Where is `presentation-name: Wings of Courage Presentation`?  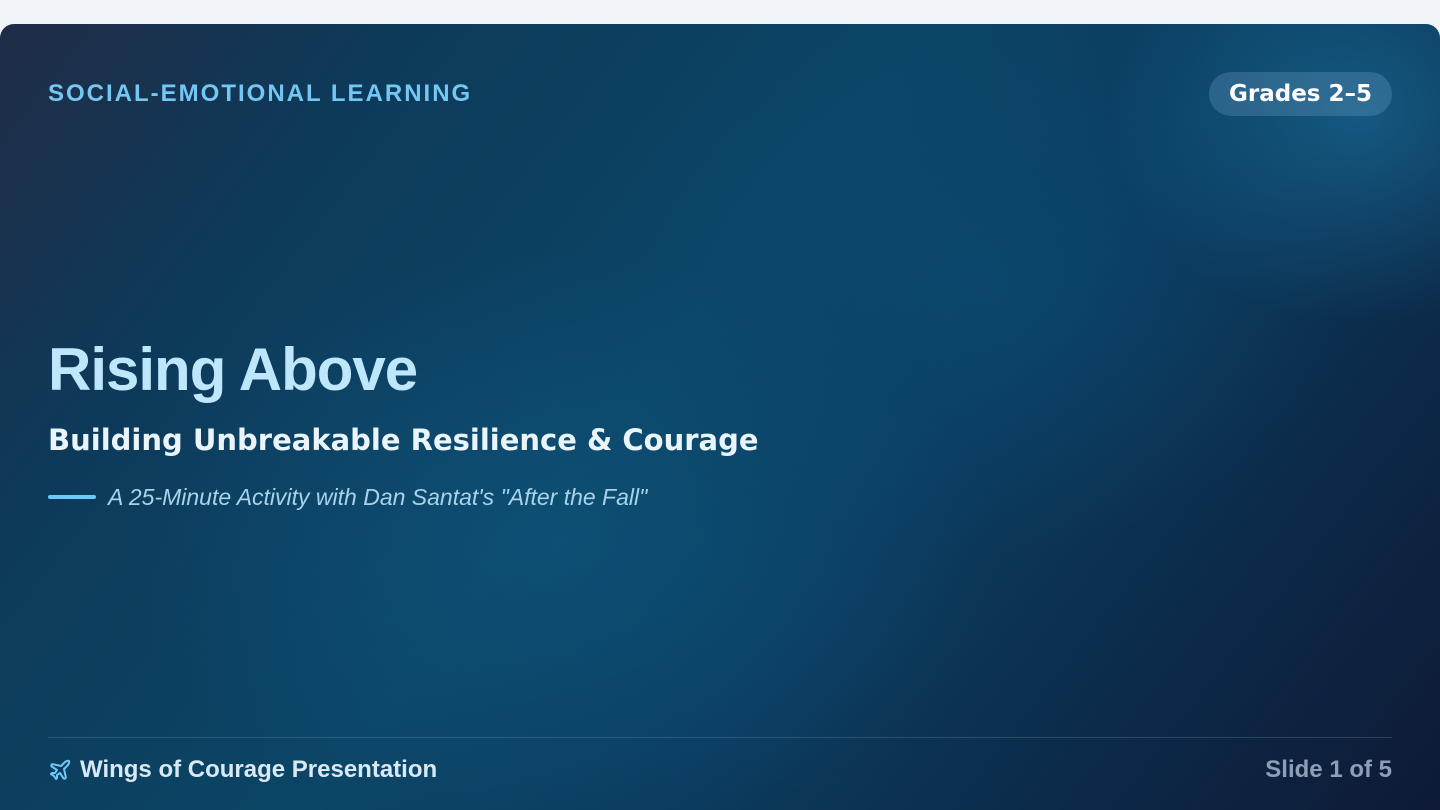 presentation-name: Wings of Courage Presentation is located at coordinates (259, 769).